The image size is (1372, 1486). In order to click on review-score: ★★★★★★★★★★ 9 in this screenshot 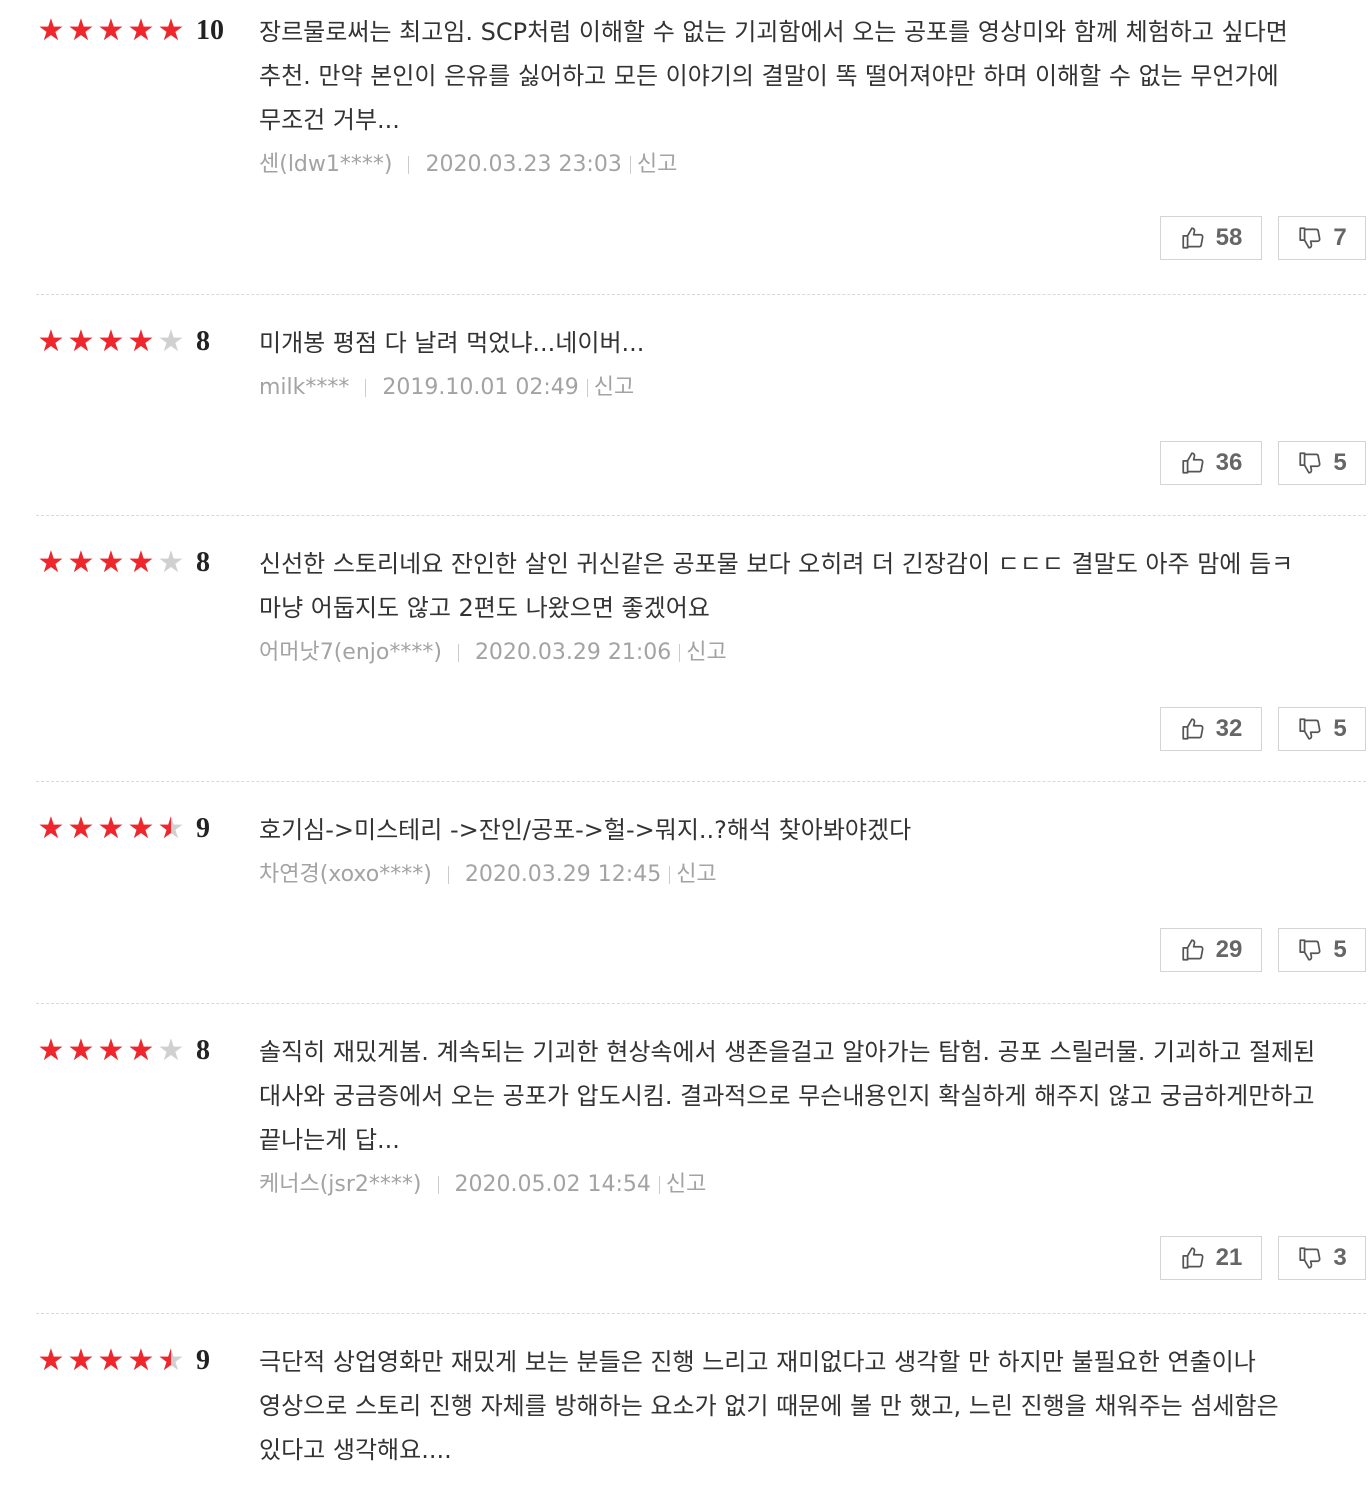, I will do `click(123, 1361)`.